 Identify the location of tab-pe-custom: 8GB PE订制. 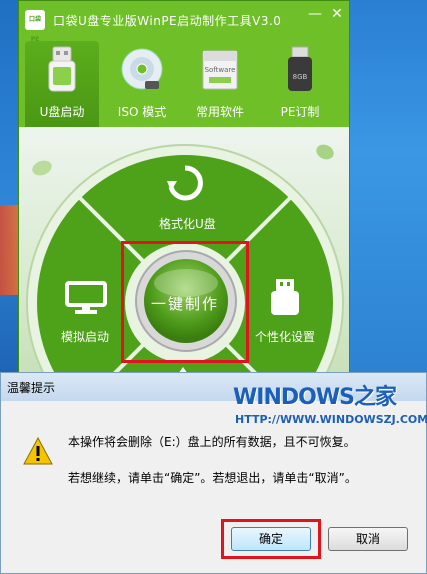
(300, 84).